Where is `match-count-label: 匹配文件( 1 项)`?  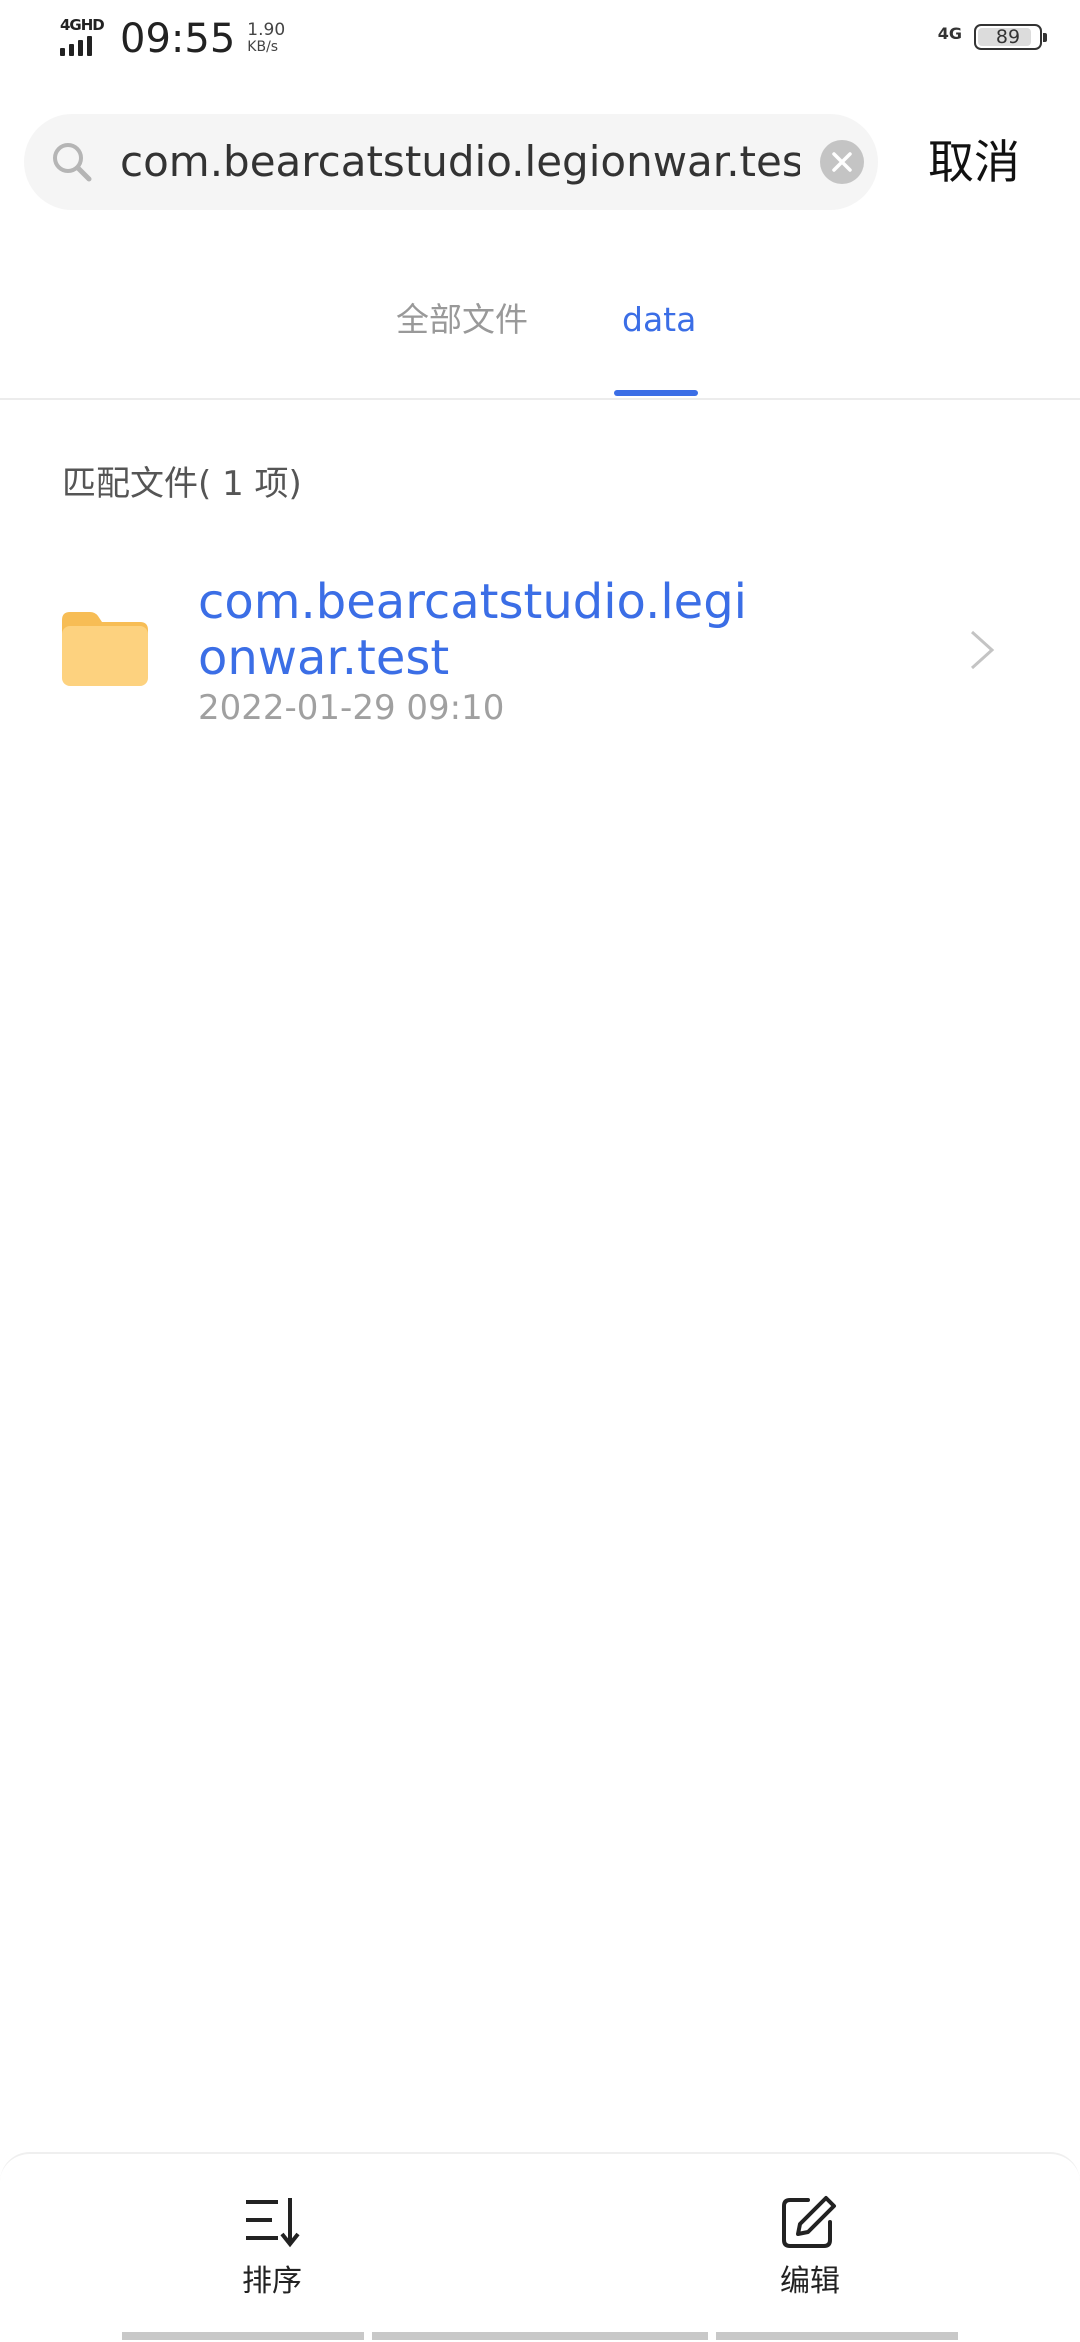
match-count-label: 匹配文件( 1 项) is located at coordinates (182, 484).